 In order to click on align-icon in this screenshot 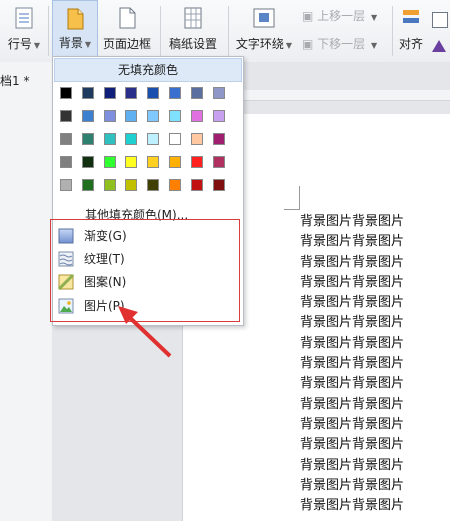, I will do `click(411, 16)`.